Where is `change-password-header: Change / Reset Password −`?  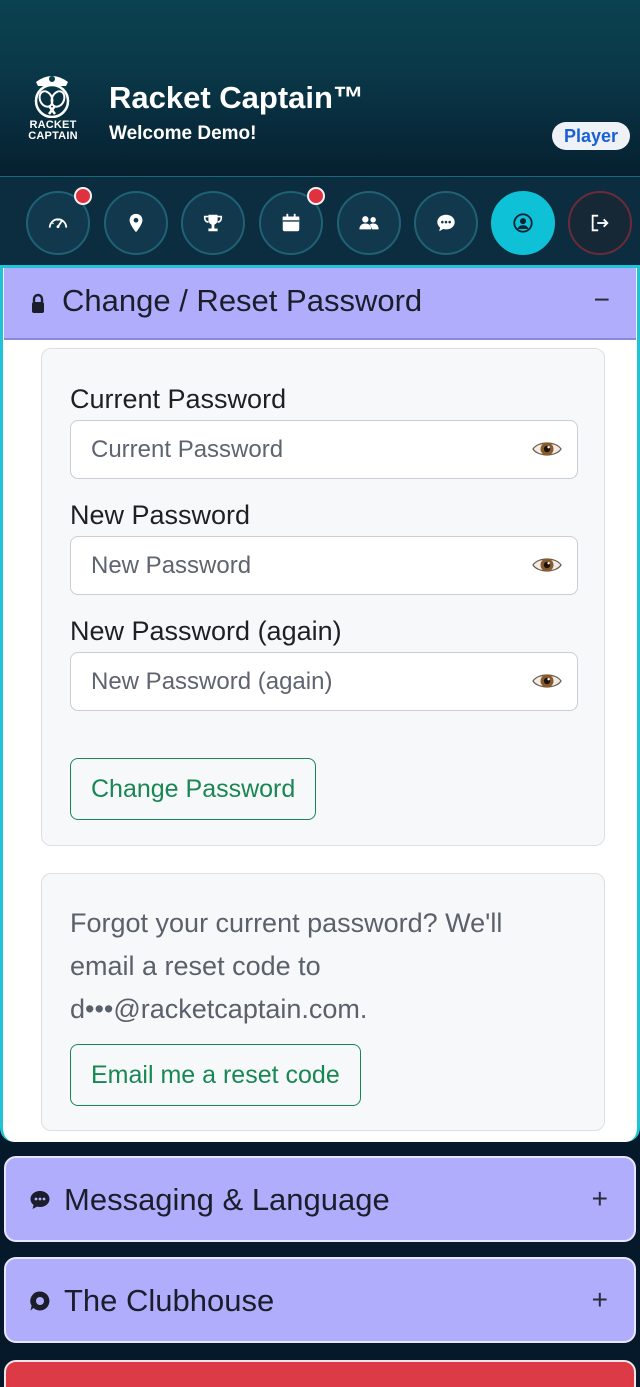 change-password-header: Change / Reset Password − is located at coordinates (320, 304).